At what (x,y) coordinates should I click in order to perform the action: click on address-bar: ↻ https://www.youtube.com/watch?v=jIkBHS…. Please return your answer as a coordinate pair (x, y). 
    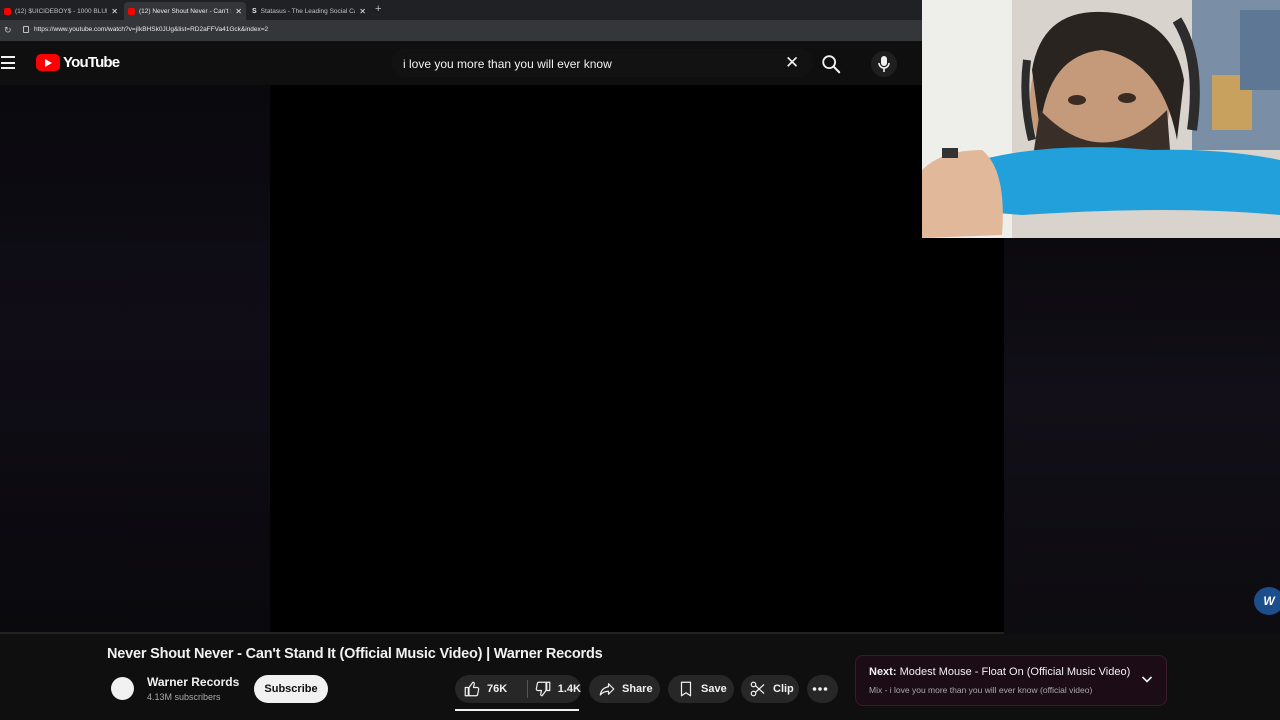
    Looking at the image, I should click on (461, 30).